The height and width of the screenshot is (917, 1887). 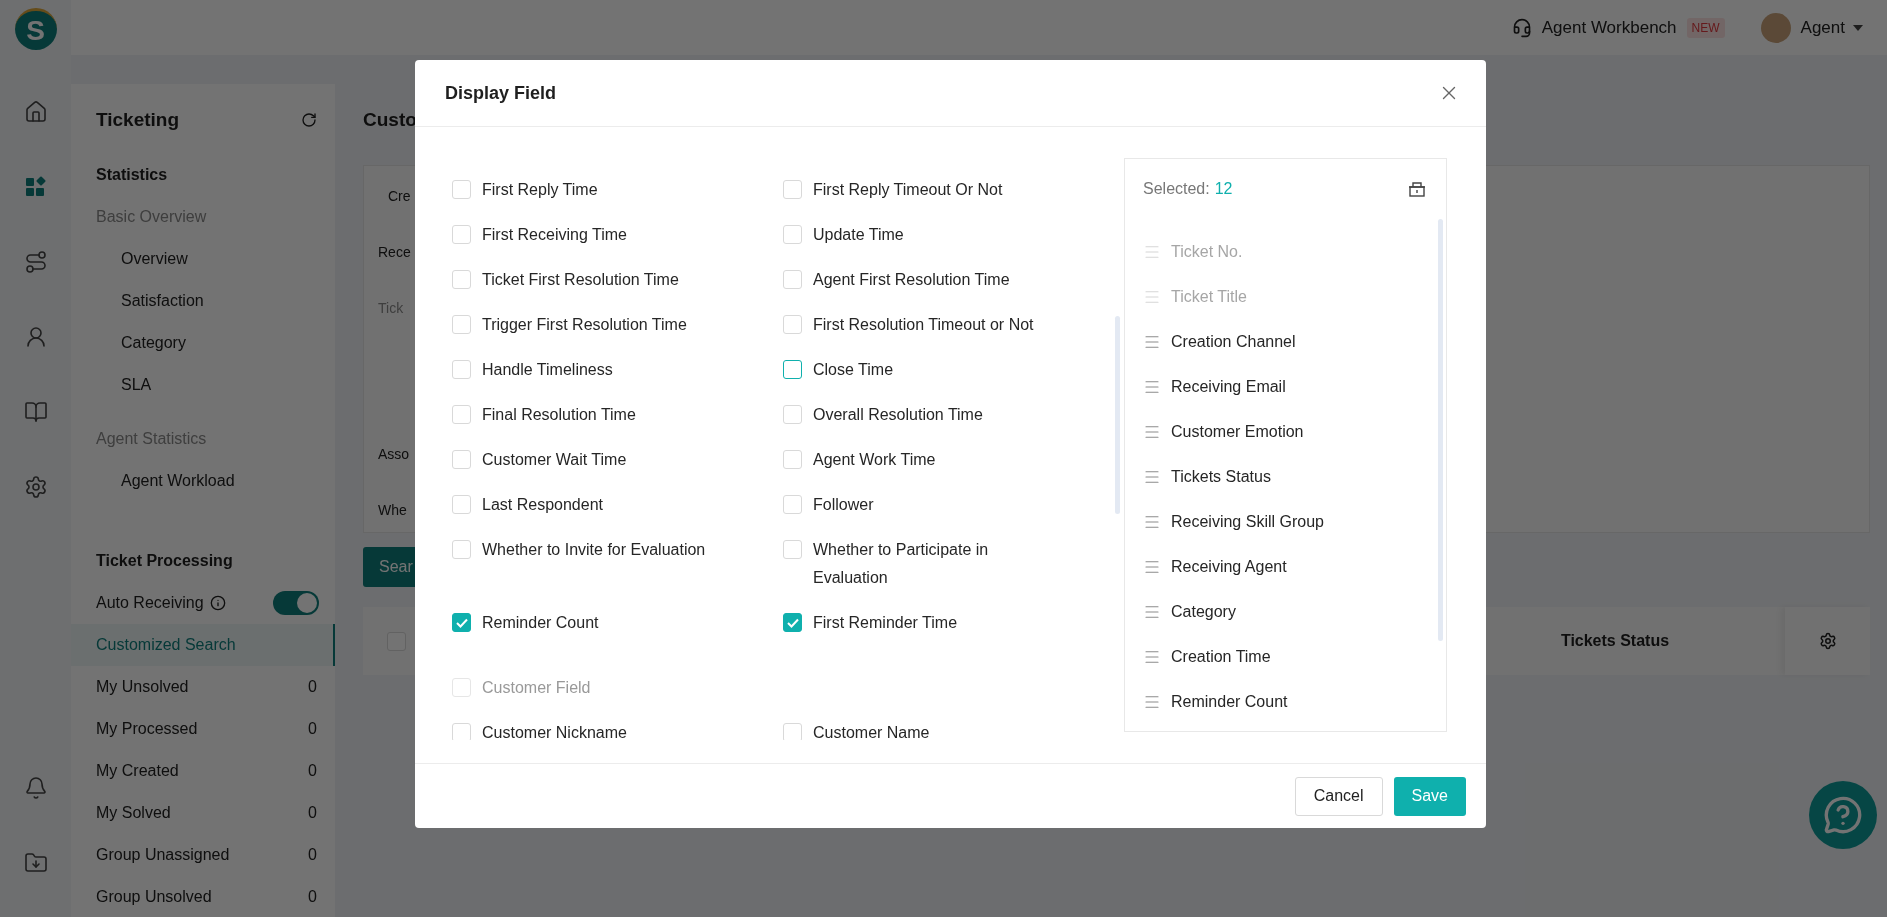 I want to click on refresh-icon, so click(x=309, y=120).